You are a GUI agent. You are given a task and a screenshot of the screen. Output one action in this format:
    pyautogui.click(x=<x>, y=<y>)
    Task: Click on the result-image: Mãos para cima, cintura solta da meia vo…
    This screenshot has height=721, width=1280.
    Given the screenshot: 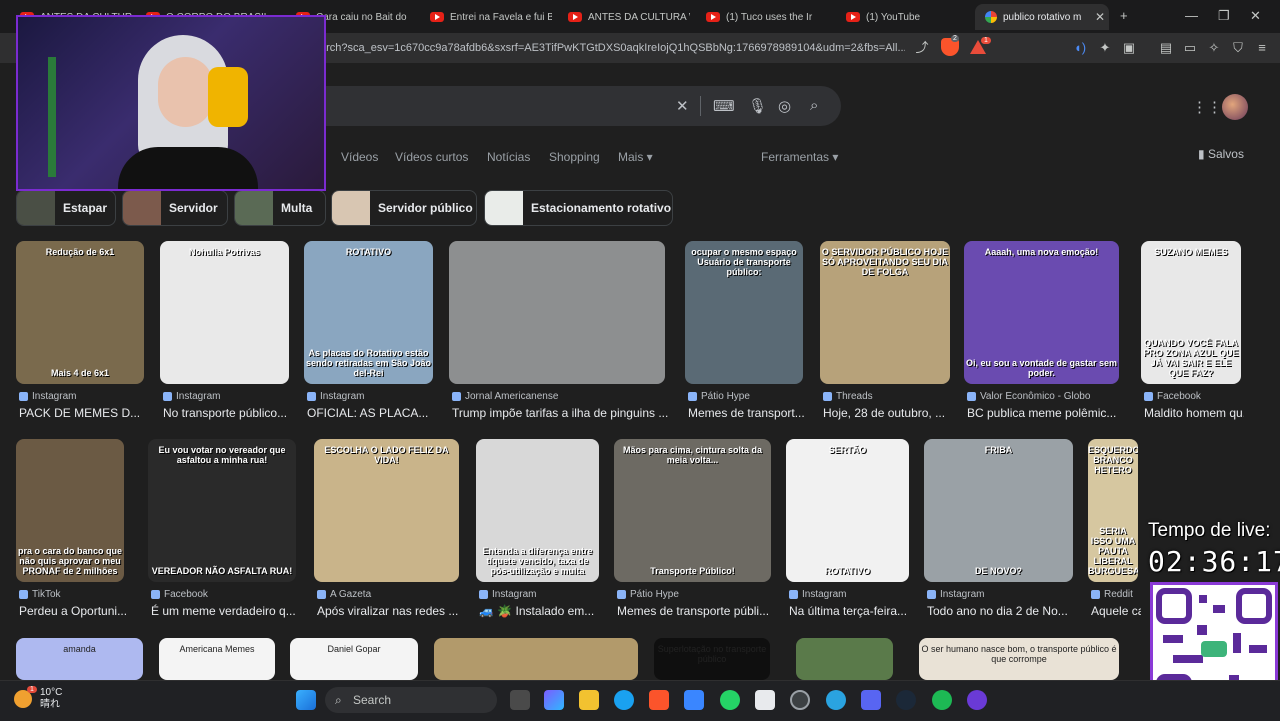 What is the action you would take?
    pyautogui.click(x=692, y=510)
    